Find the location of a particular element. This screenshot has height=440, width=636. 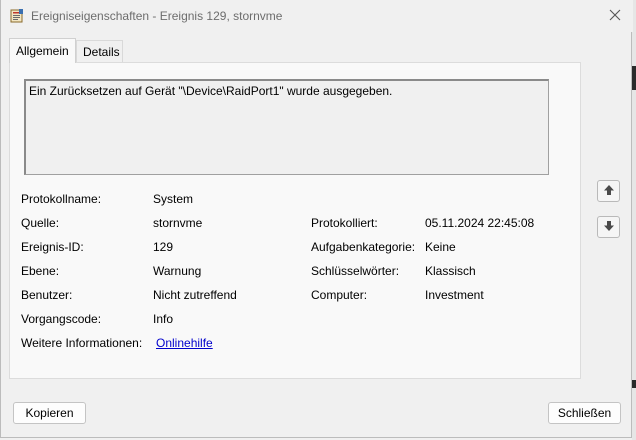

arrow-down-icon is located at coordinates (609, 227).